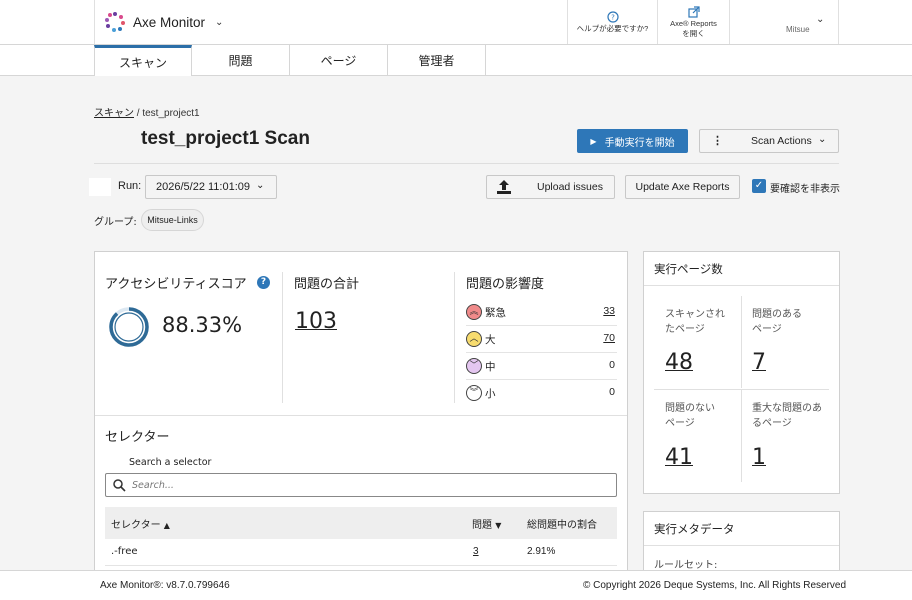 The height and width of the screenshot is (600, 912). Describe the element at coordinates (361, 523) in the screenshot. I see `selectors-table-header: セレクター ▲︎ 問題 ▼ 総問題中の割合` at that location.